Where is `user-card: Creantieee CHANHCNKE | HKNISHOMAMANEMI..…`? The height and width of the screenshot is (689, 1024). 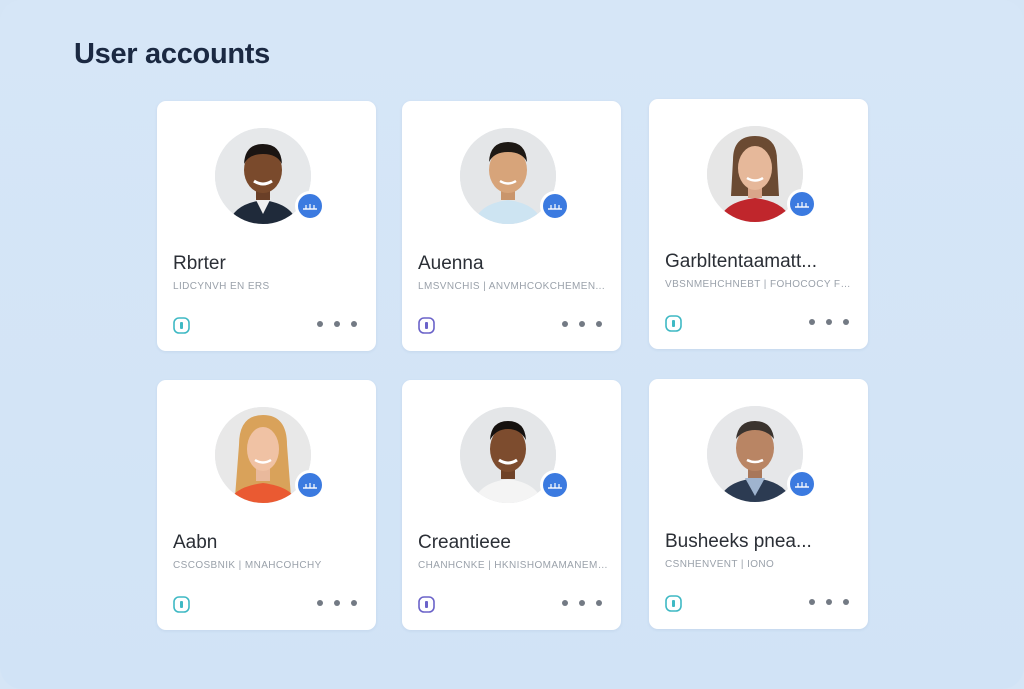
user-card: Creantieee CHANHCNKE | HKNISHOMAMANEMI..… is located at coordinates (511, 505).